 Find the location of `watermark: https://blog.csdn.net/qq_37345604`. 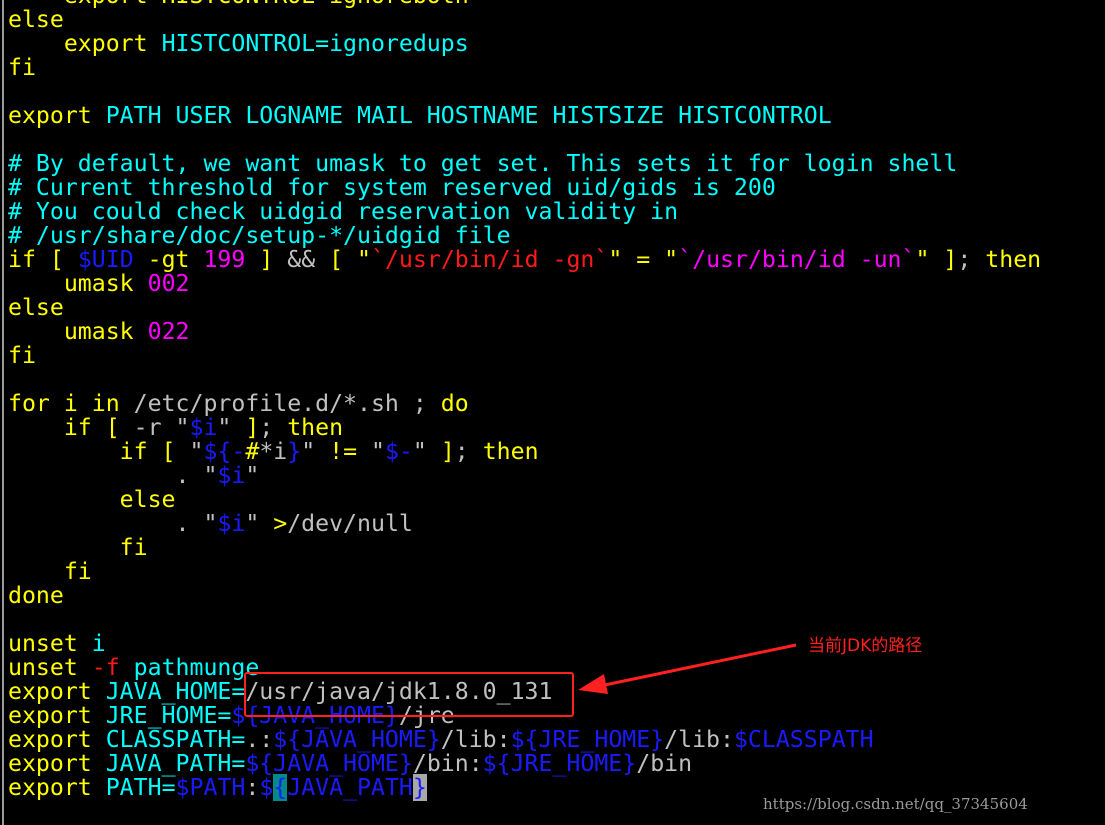

watermark: https://blog.csdn.net/qq_37345604 is located at coordinates (895, 804).